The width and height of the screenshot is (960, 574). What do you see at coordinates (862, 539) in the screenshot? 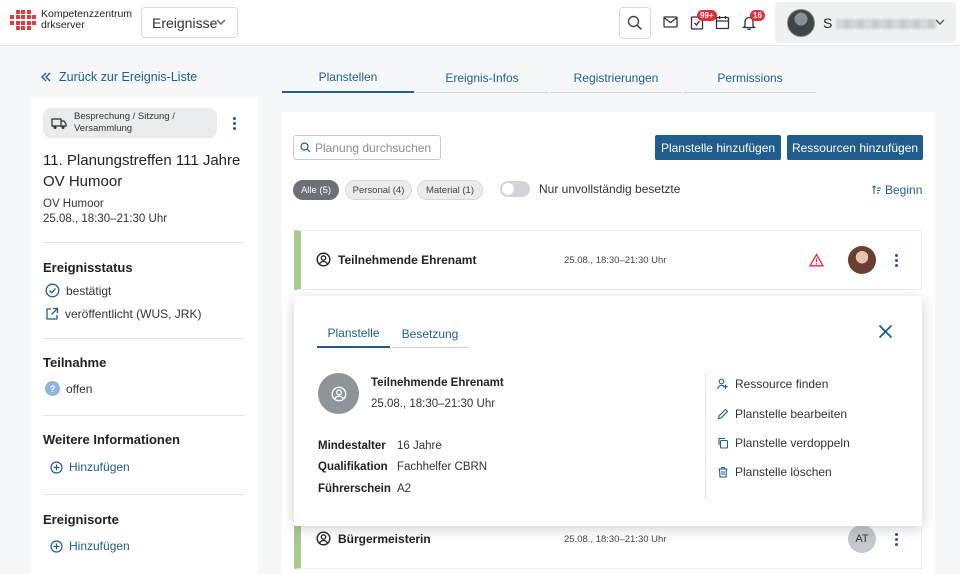
I see `assignee-initials-avatar: AT` at bounding box center [862, 539].